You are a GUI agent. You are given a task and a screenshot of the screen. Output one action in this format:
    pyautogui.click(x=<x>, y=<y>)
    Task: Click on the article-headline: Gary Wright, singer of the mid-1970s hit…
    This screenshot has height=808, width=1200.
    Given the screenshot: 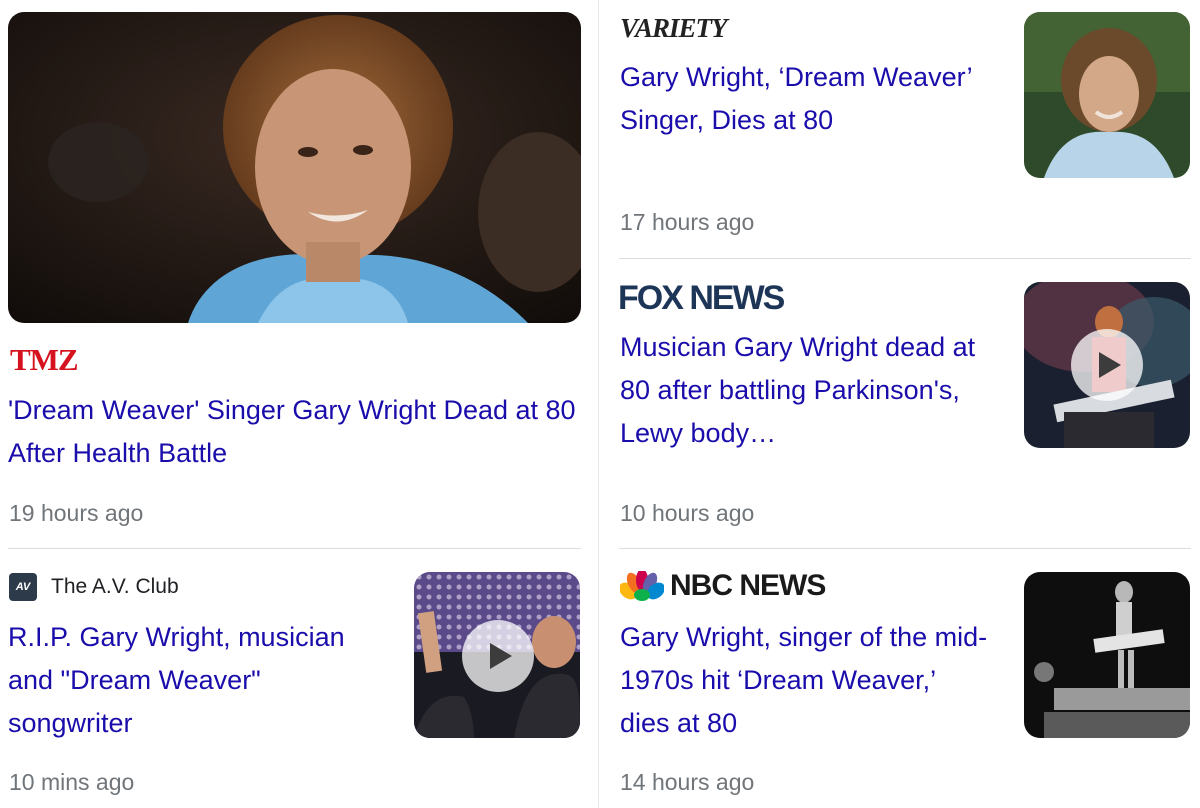 What is the action you would take?
    pyautogui.click(x=805, y=680)
    